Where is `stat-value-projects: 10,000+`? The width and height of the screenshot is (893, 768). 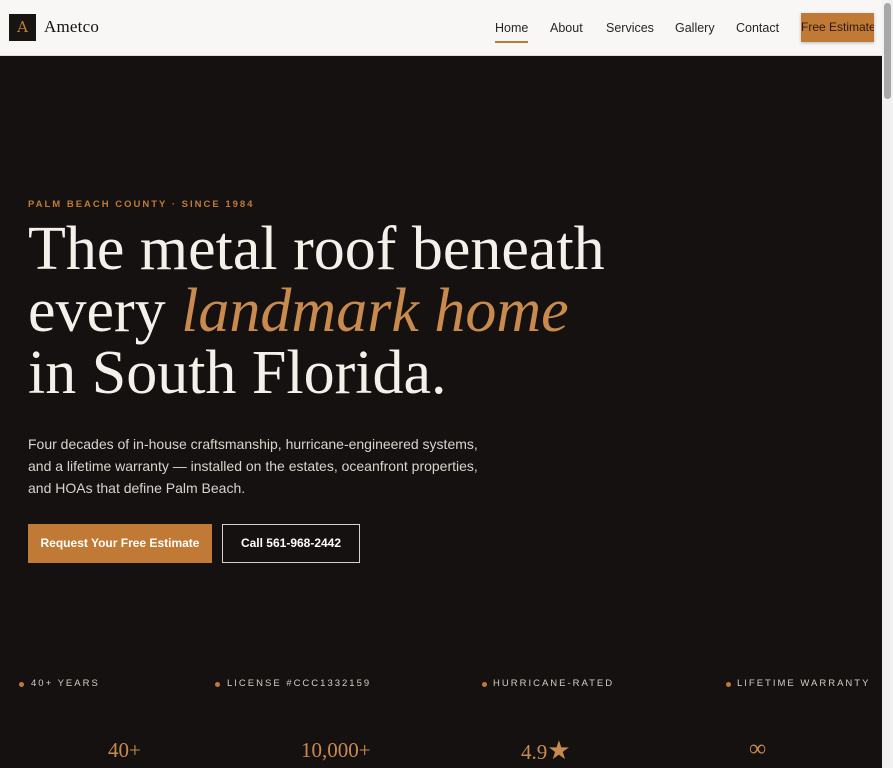
stat-value-projects: 10,000+ is located at coordinates (336, 750).